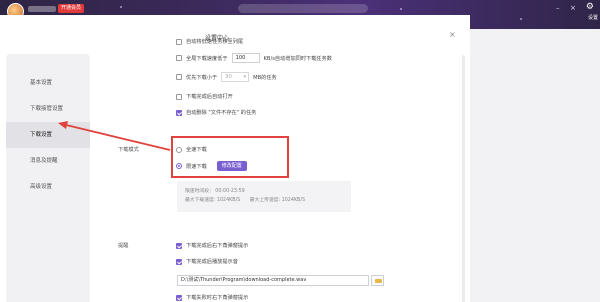  Describe the element at coordinates (377, 280) in the screenshot. I see `folder-icon` at that location.